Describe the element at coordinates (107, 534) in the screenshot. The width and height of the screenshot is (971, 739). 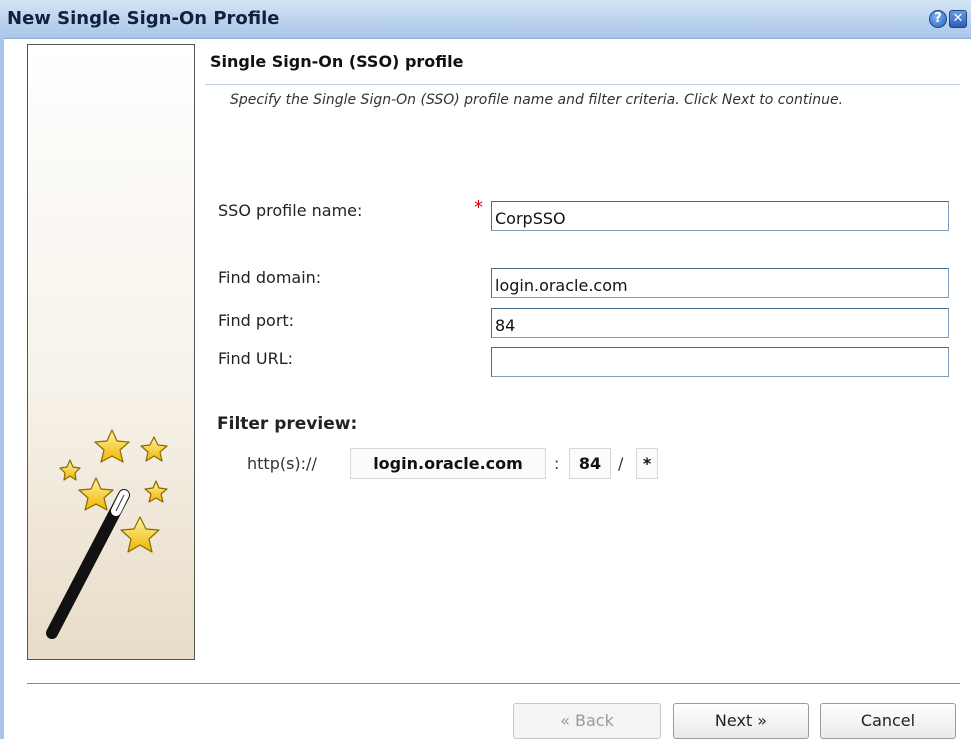
I see `magic-wand-icon` at that location.